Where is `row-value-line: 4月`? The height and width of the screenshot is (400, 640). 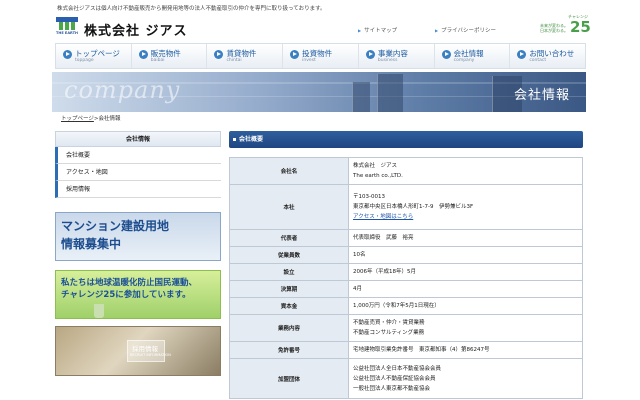 row-value-line: 4月 is located at coordinates (357, 289).